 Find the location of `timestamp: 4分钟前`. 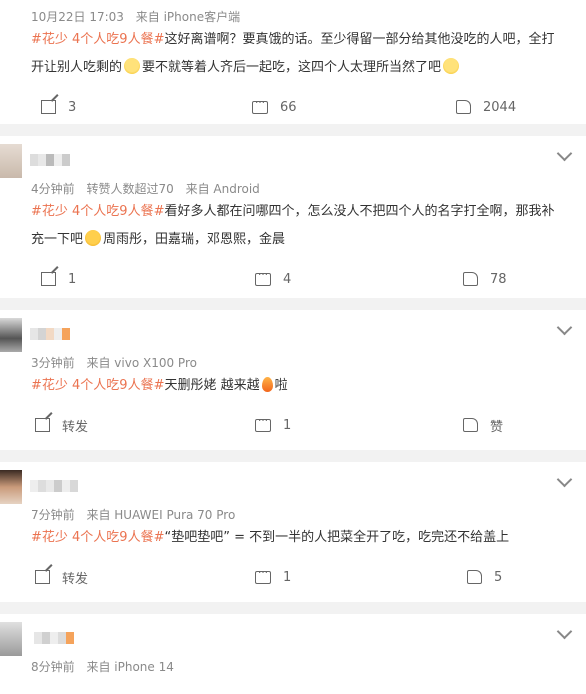

timestamp: 4分钟前 is located at coordinates (53, 189).